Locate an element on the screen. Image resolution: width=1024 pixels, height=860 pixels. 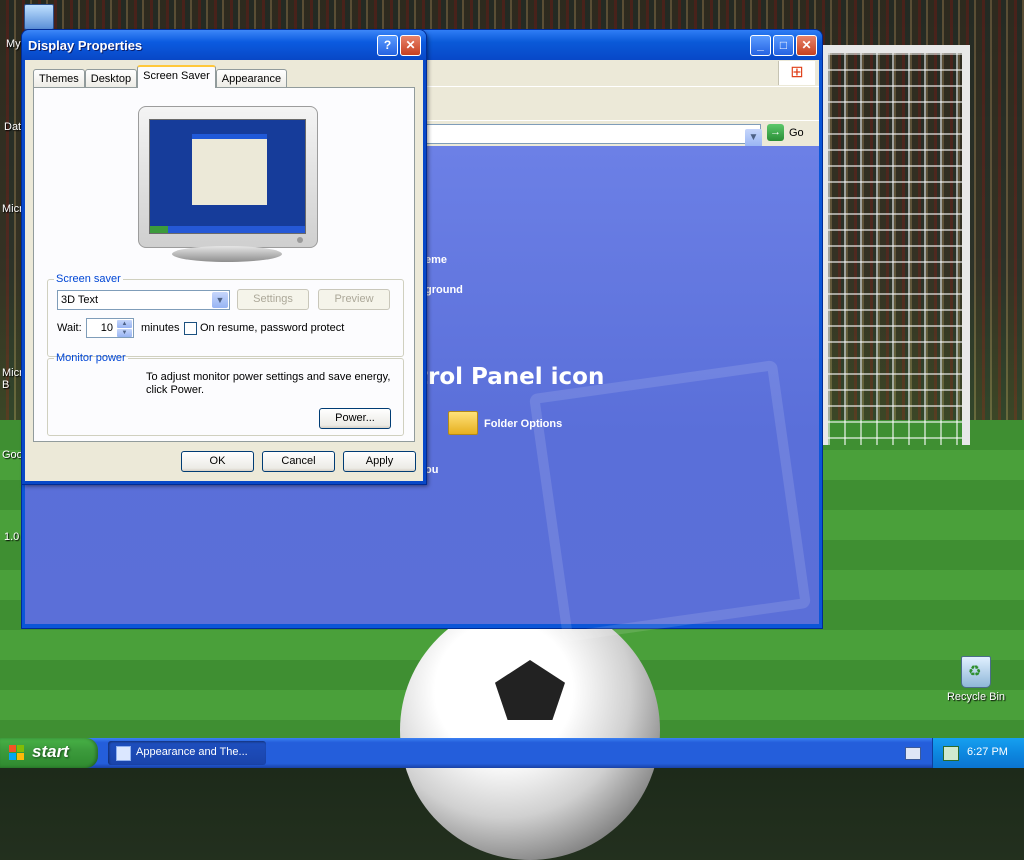
desktop-wallpaper-goal is located at coordinates (895, 245).